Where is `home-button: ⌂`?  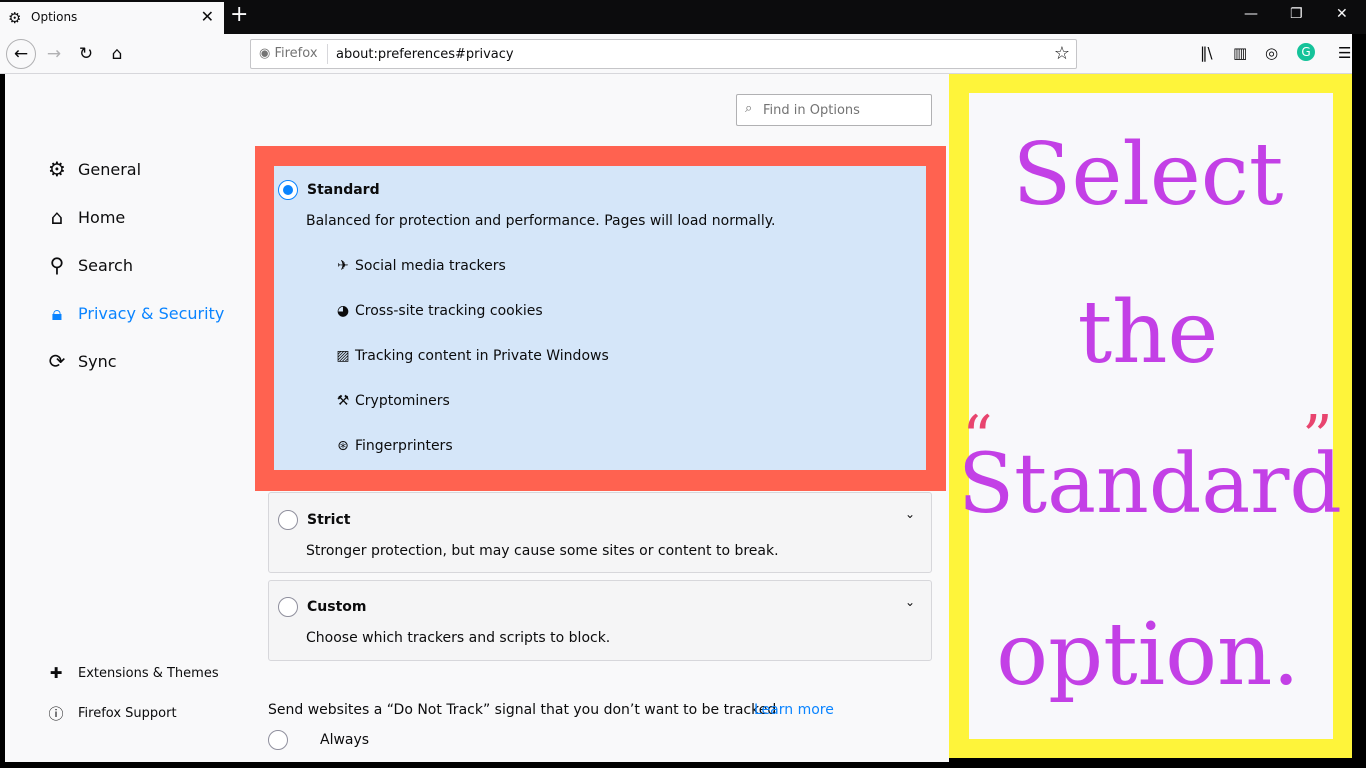 home-button: ⌂ is located at coordinates (117, 54).